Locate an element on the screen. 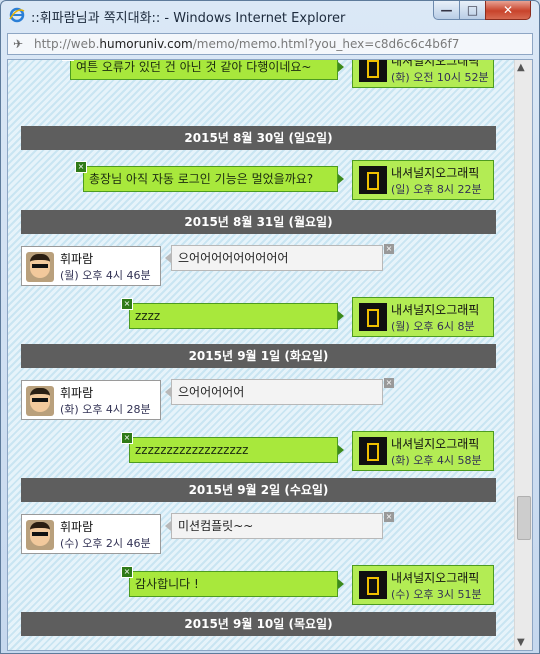 Image resolution: width=540 pixels, height=654 pixels. vertical-scrollbar: ▲ ▼ is located at coordinates (523, 355).